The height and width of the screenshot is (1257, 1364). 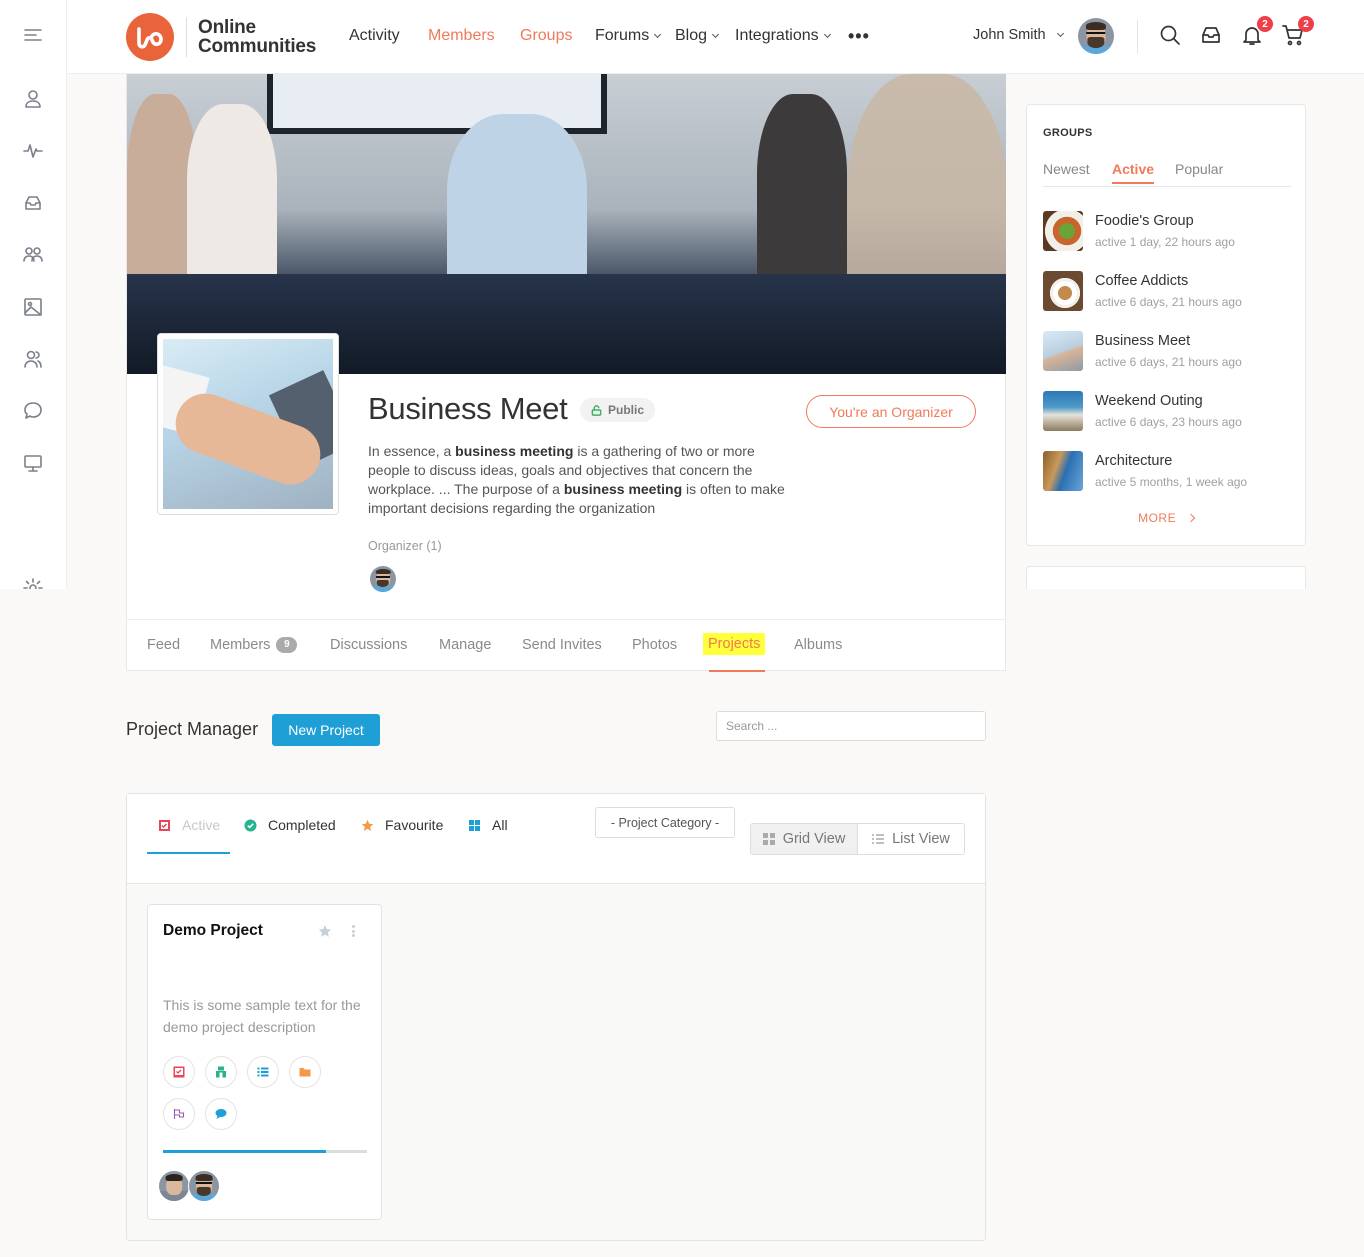 I want to click on group-activity: active 1 day, 22 hours ago, so click(x=1165, y=242).